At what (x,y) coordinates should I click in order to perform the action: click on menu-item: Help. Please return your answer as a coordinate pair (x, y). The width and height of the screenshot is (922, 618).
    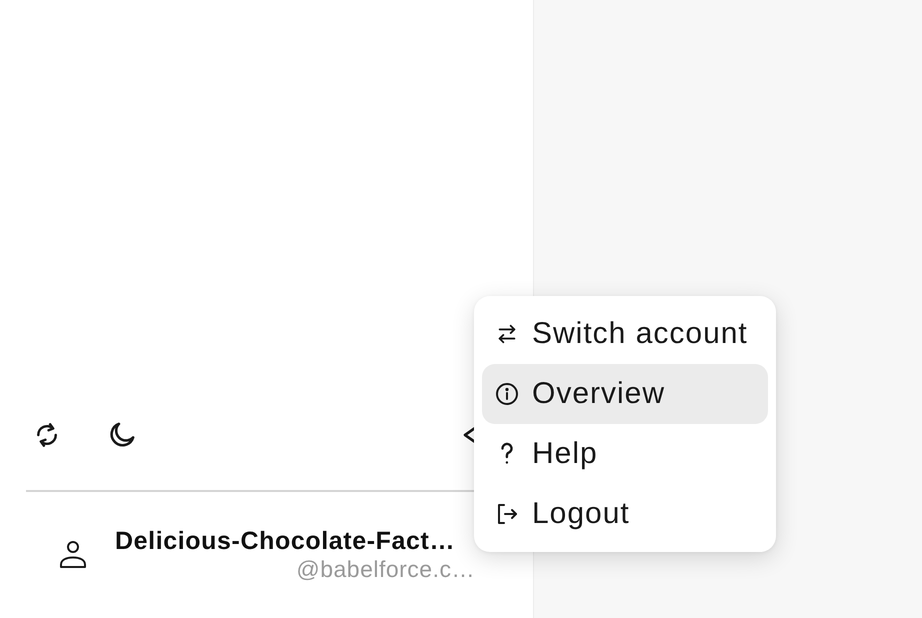
    Looking at the image, I should click on (625, 454).